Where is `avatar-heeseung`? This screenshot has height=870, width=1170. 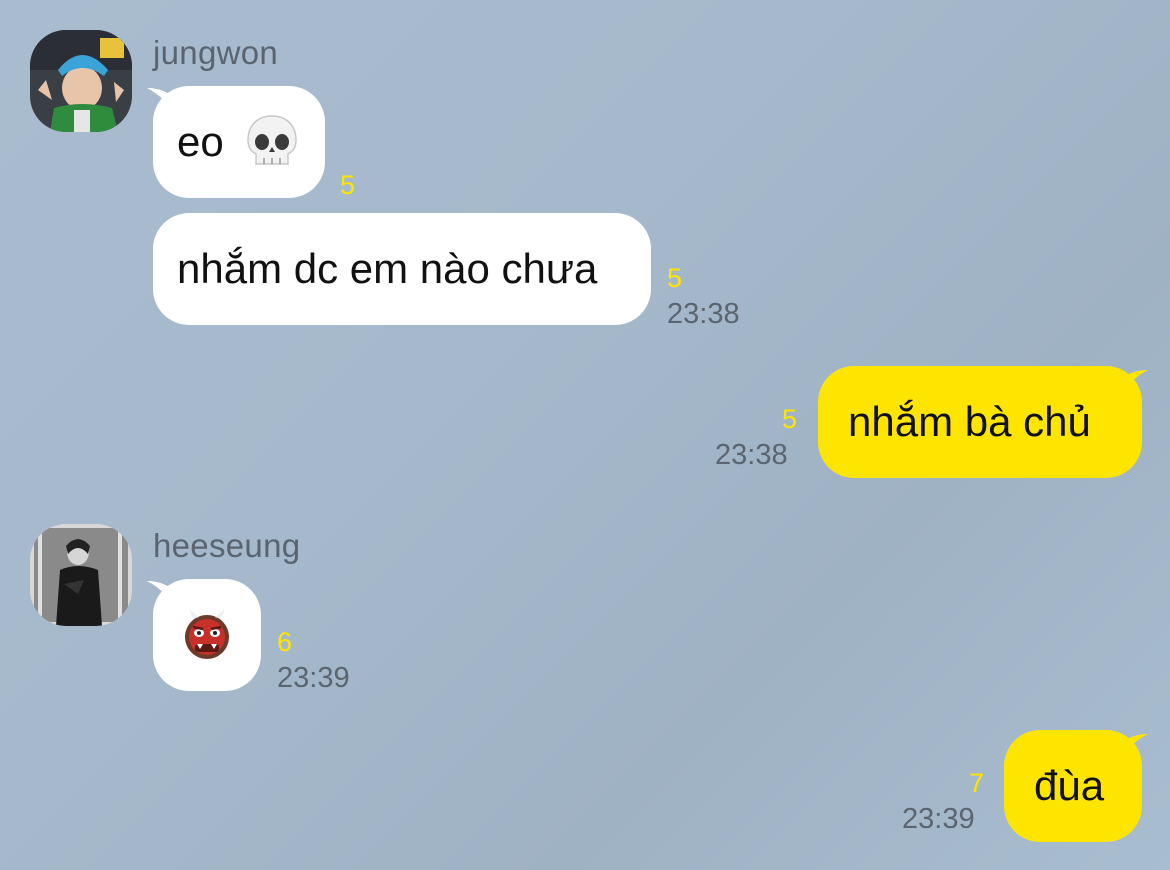
avatar-heeseung is located at coordinates (81, 575).